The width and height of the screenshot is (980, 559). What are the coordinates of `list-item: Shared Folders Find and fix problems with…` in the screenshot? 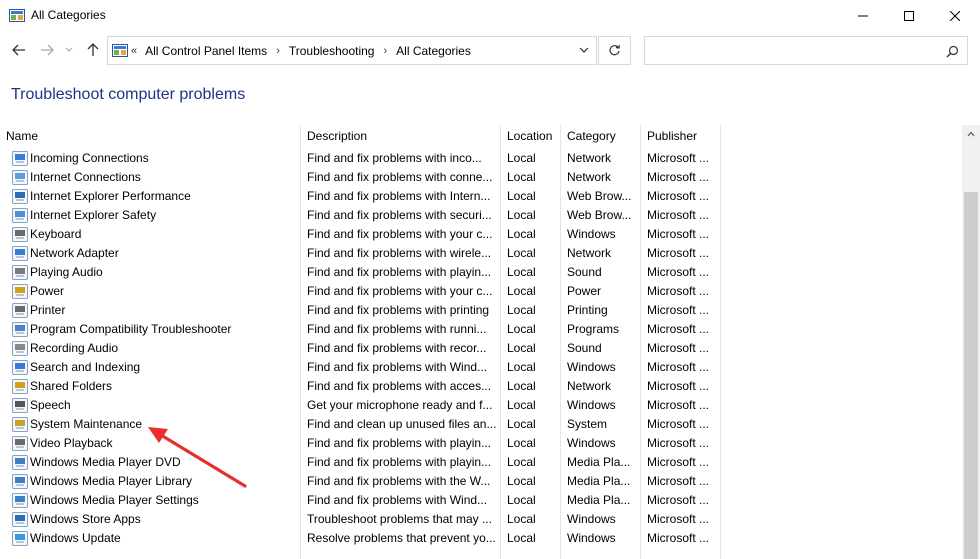 It's located at (481, 386).